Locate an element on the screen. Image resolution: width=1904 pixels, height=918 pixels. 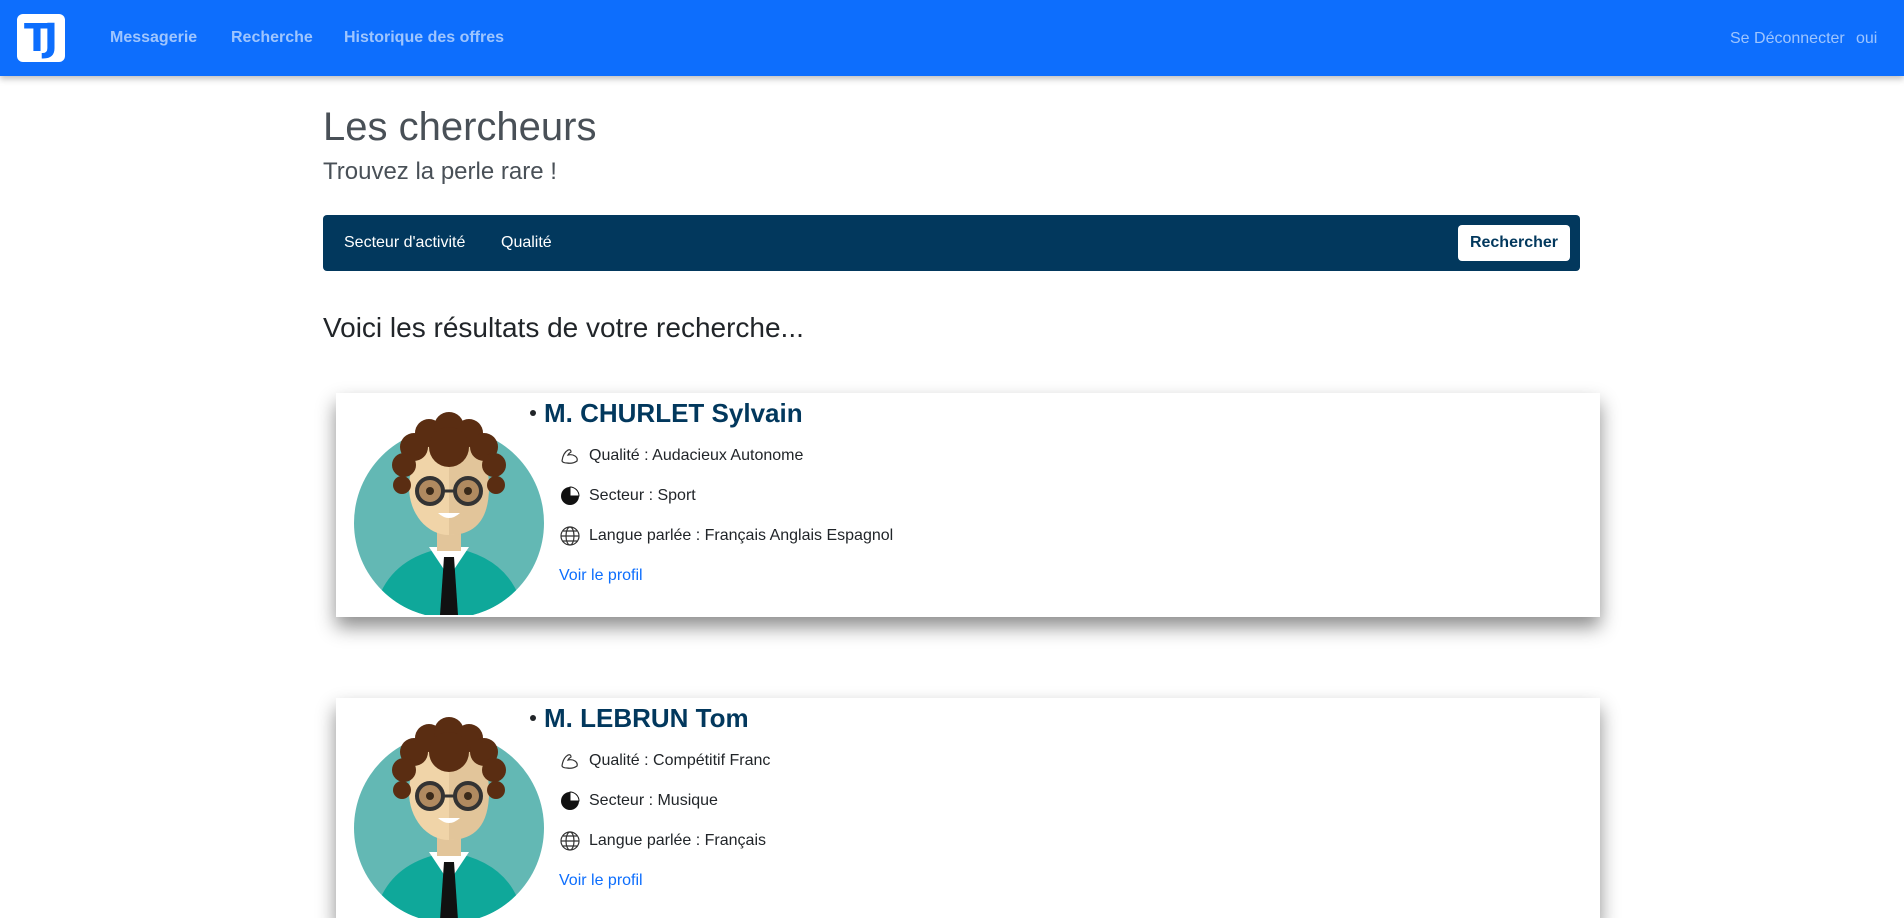
user-link: oui is located at coordinates (1866, 39).